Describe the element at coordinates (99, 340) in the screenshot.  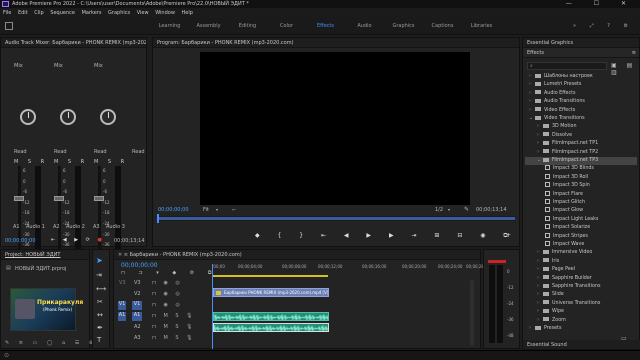
I see `type-tool-icon: T` at that location.